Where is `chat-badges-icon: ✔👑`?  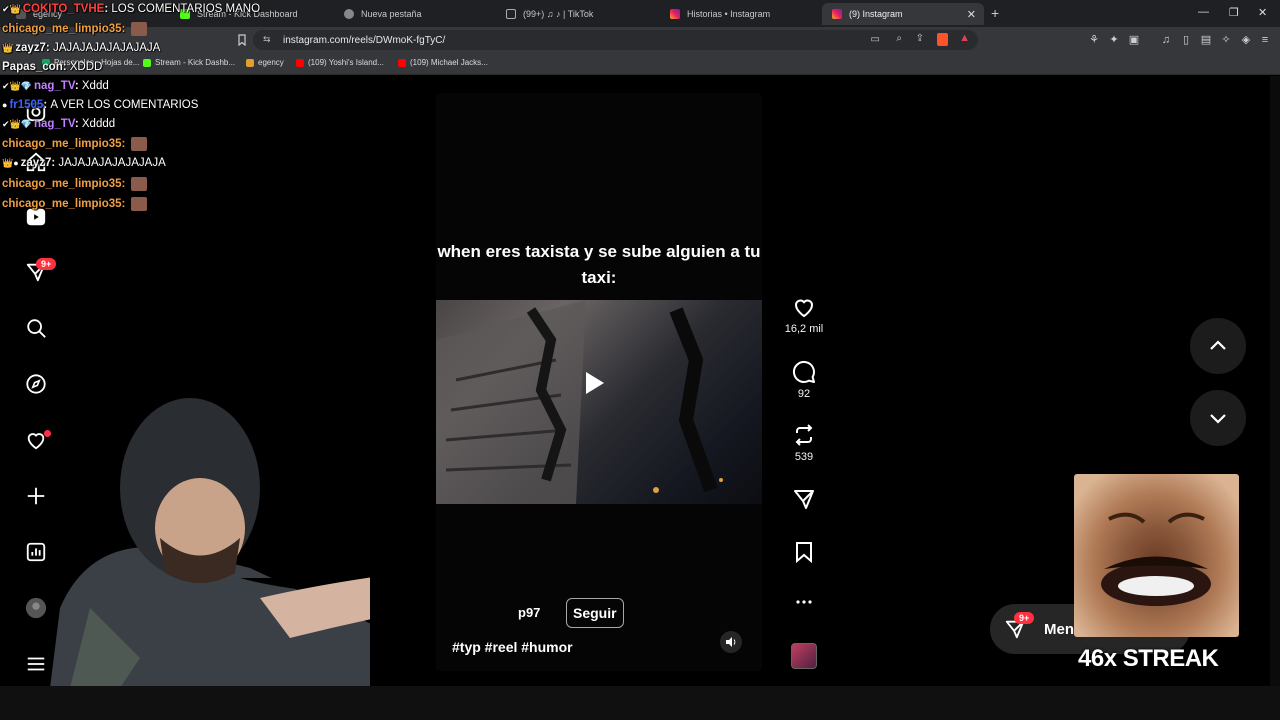 chat-badges-icon: ✔👑 is located at coordinates (11, 9).